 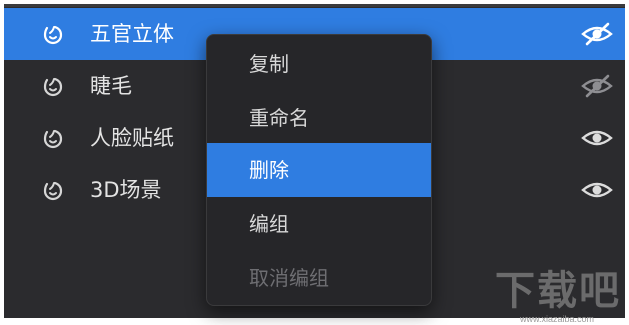 I want to click on menu-item-copy: 复制, so click(x=319, y=64).